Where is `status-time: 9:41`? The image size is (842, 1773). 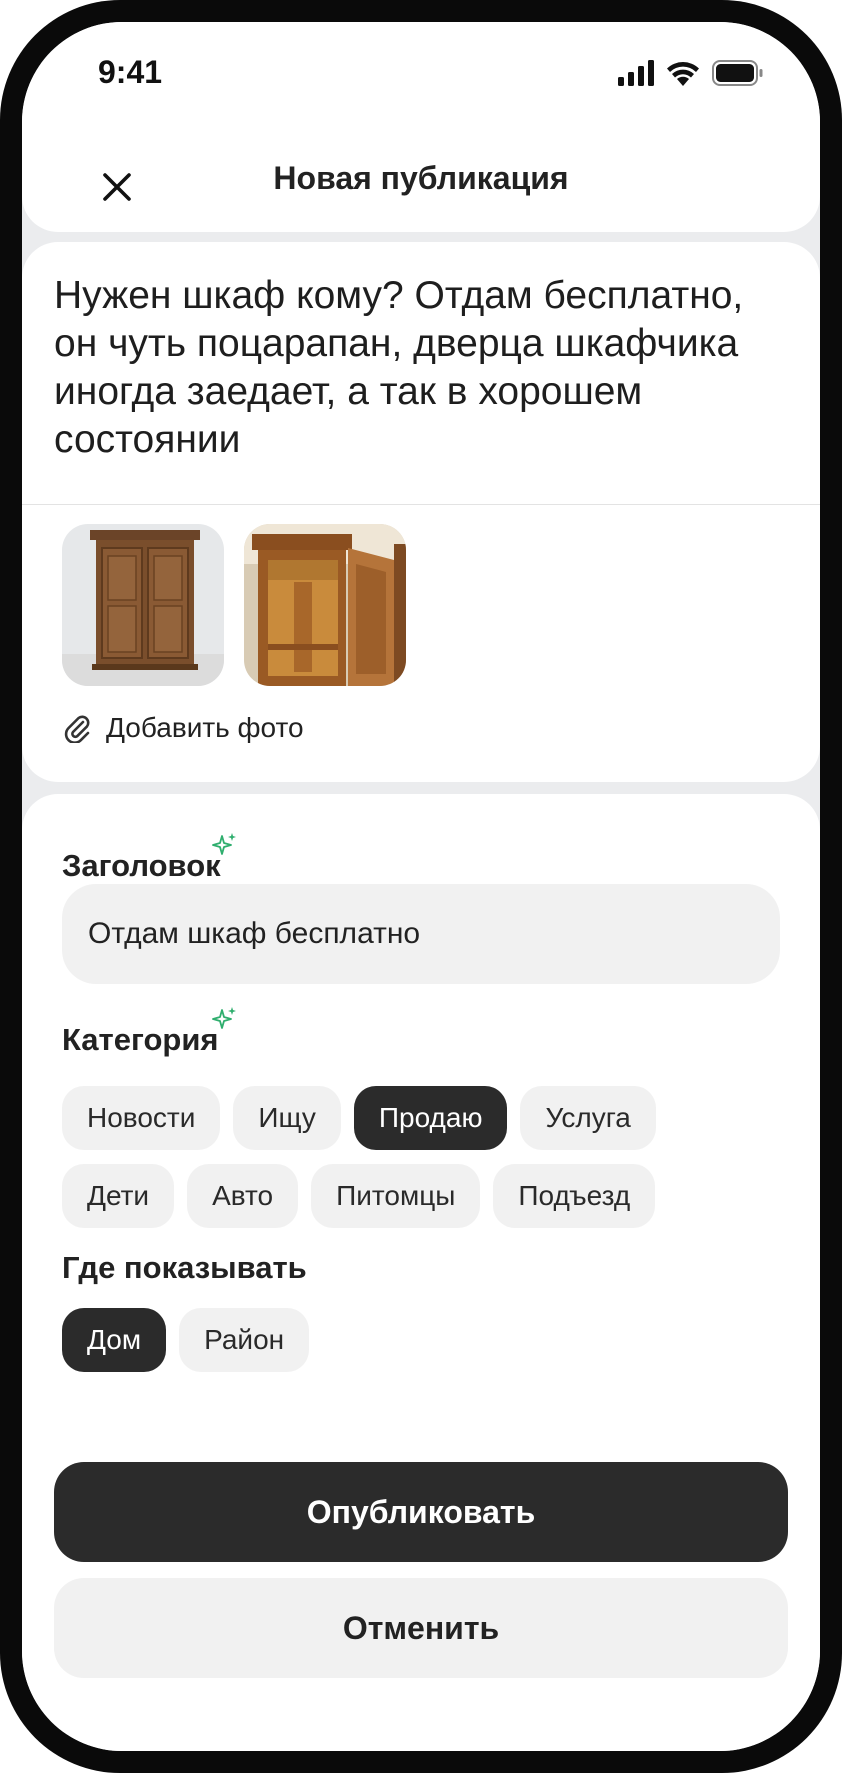
status-time: 9:41 is located at coordinates (130, 72).